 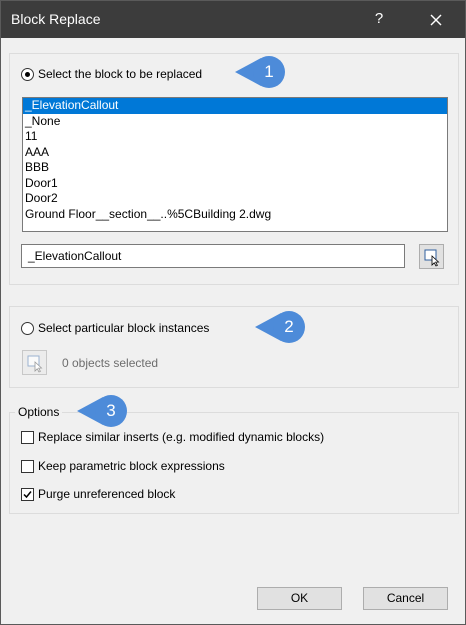 What do you see at coordinates (56, 19) in the screenshot?
I see `window-title: Block Replace` at bounding box center [56, 19].